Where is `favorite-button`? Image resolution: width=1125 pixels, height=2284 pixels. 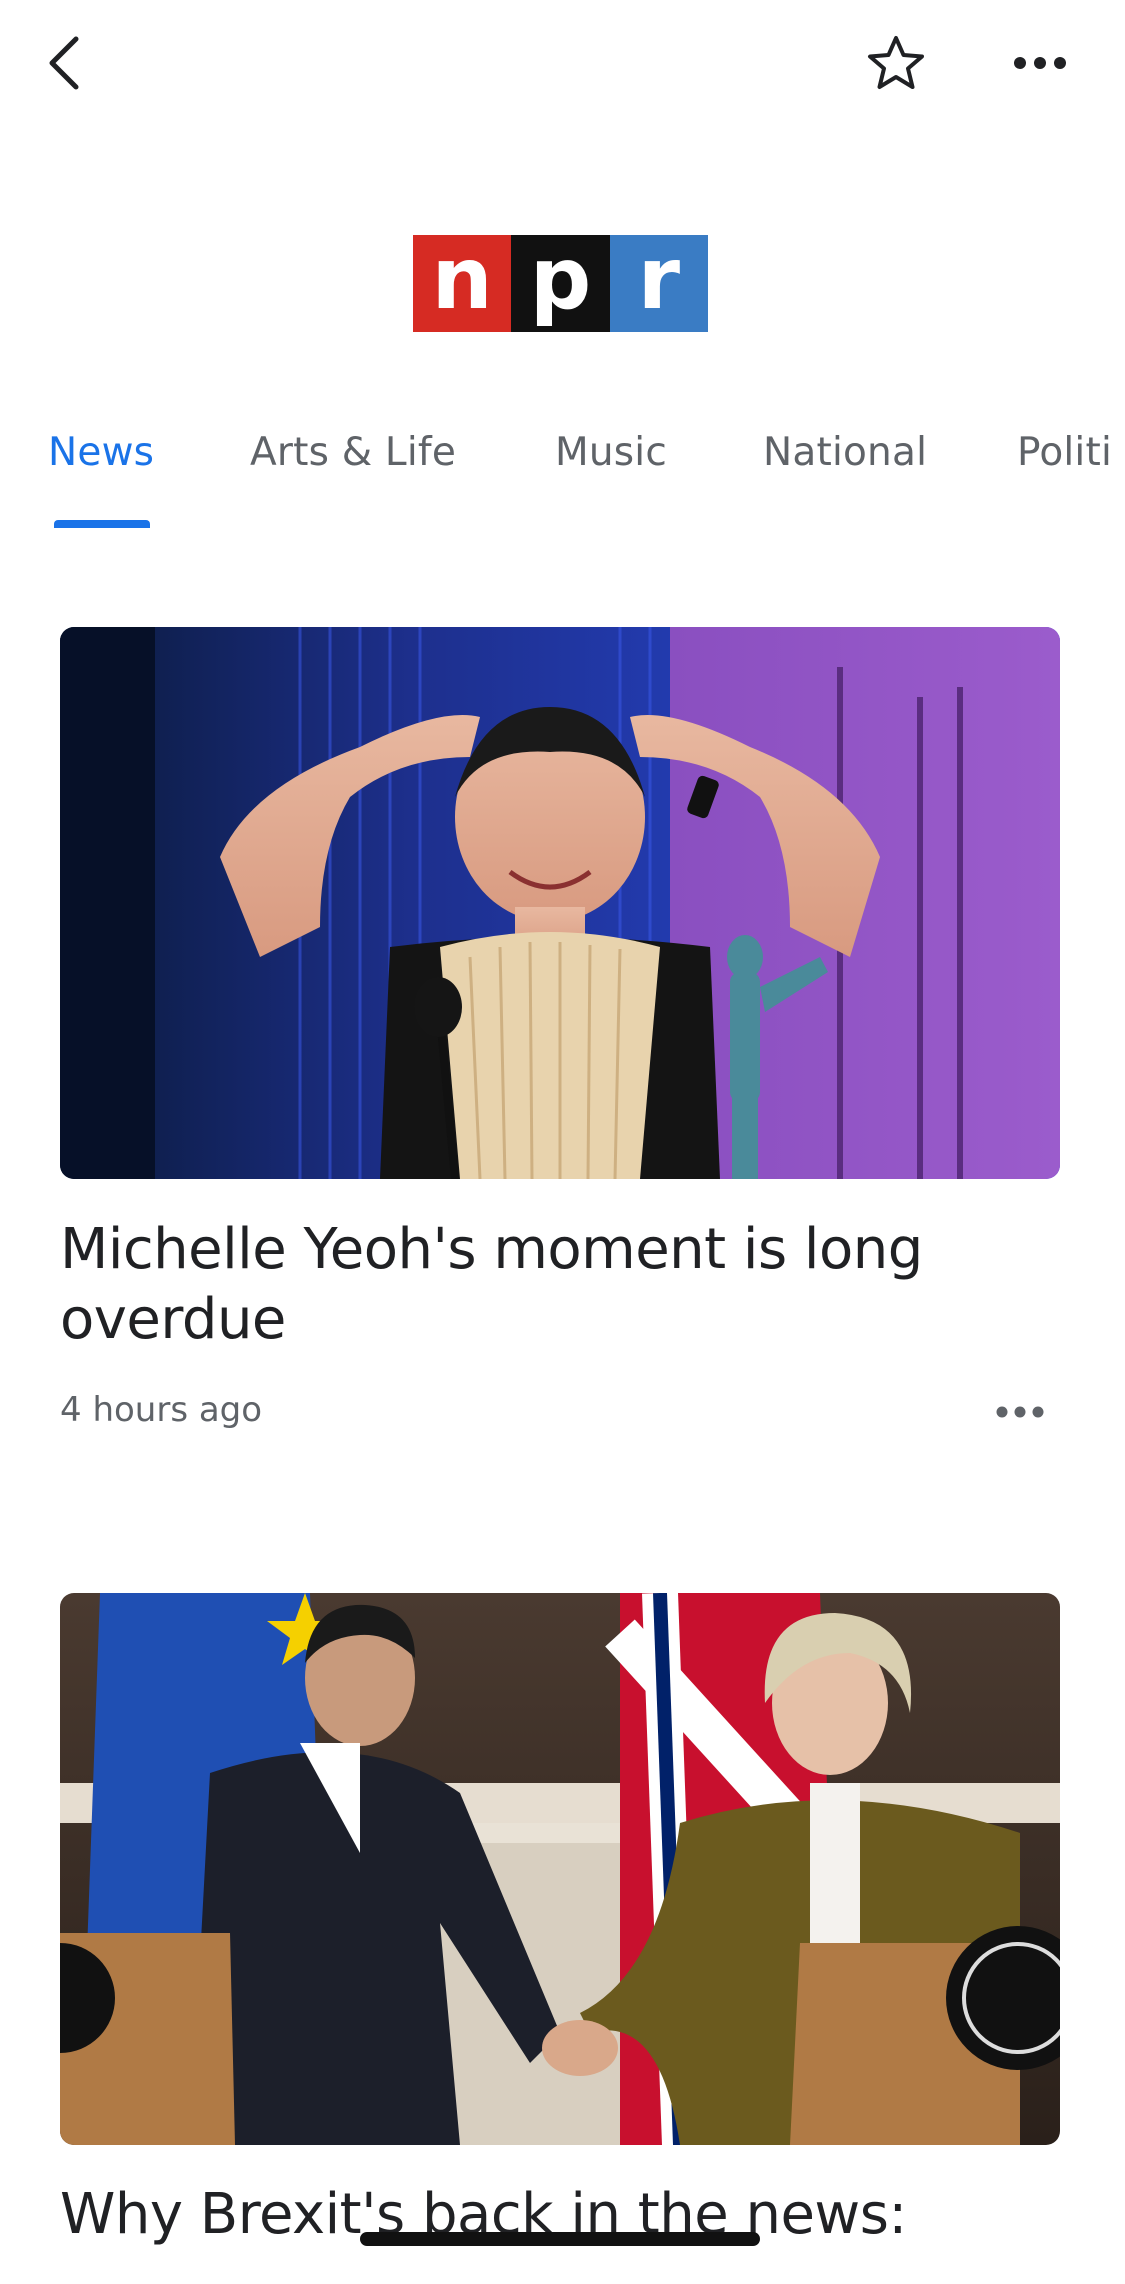
favorite-button is located at coordinates (896, 63).